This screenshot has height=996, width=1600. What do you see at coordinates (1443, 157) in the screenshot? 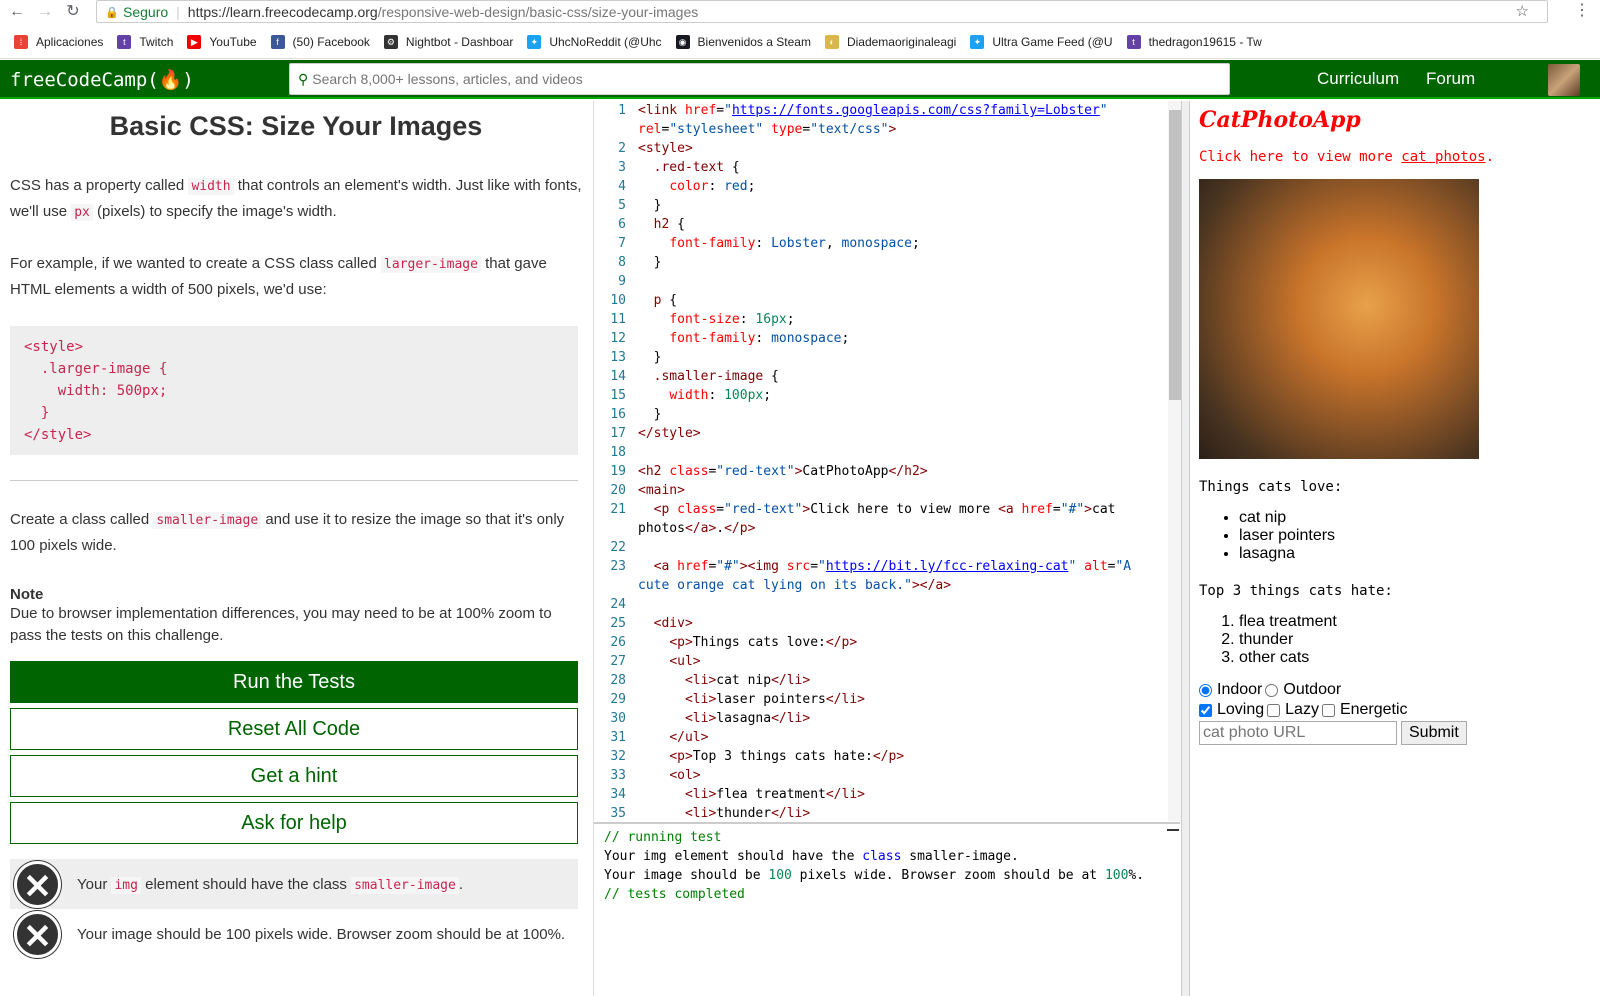
I see `cat-photos-link: cat photos` at bounding box center [1443, 157].